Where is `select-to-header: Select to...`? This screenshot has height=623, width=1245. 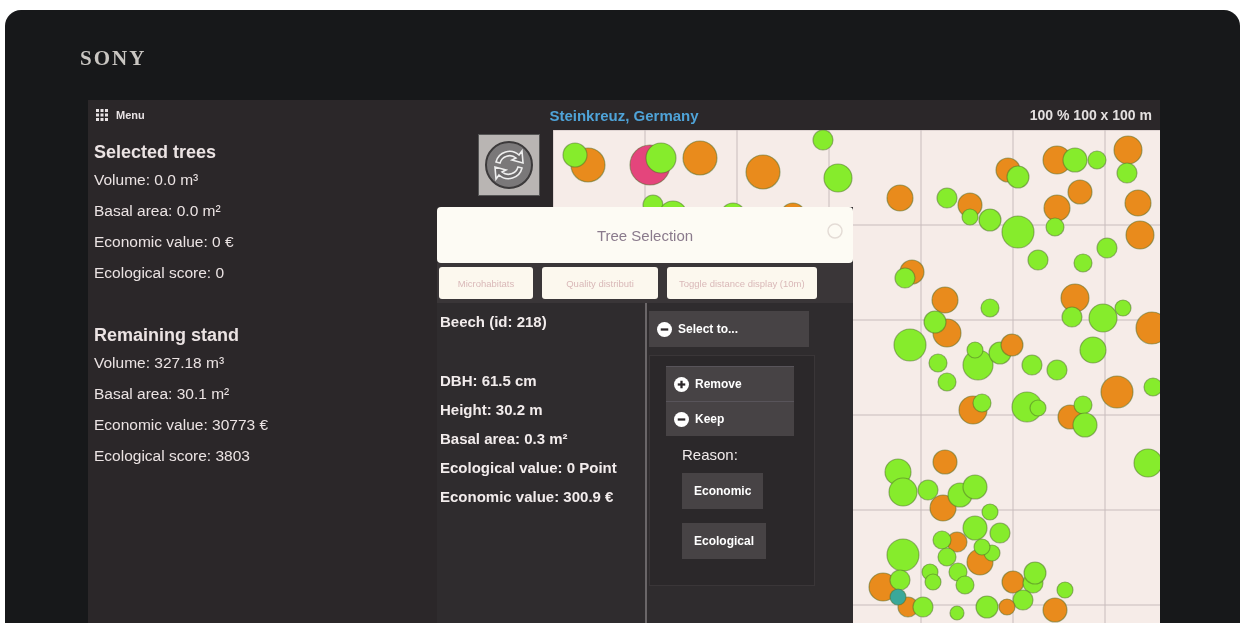 select-to-header: Select to... is located at coordinates (729, 329).